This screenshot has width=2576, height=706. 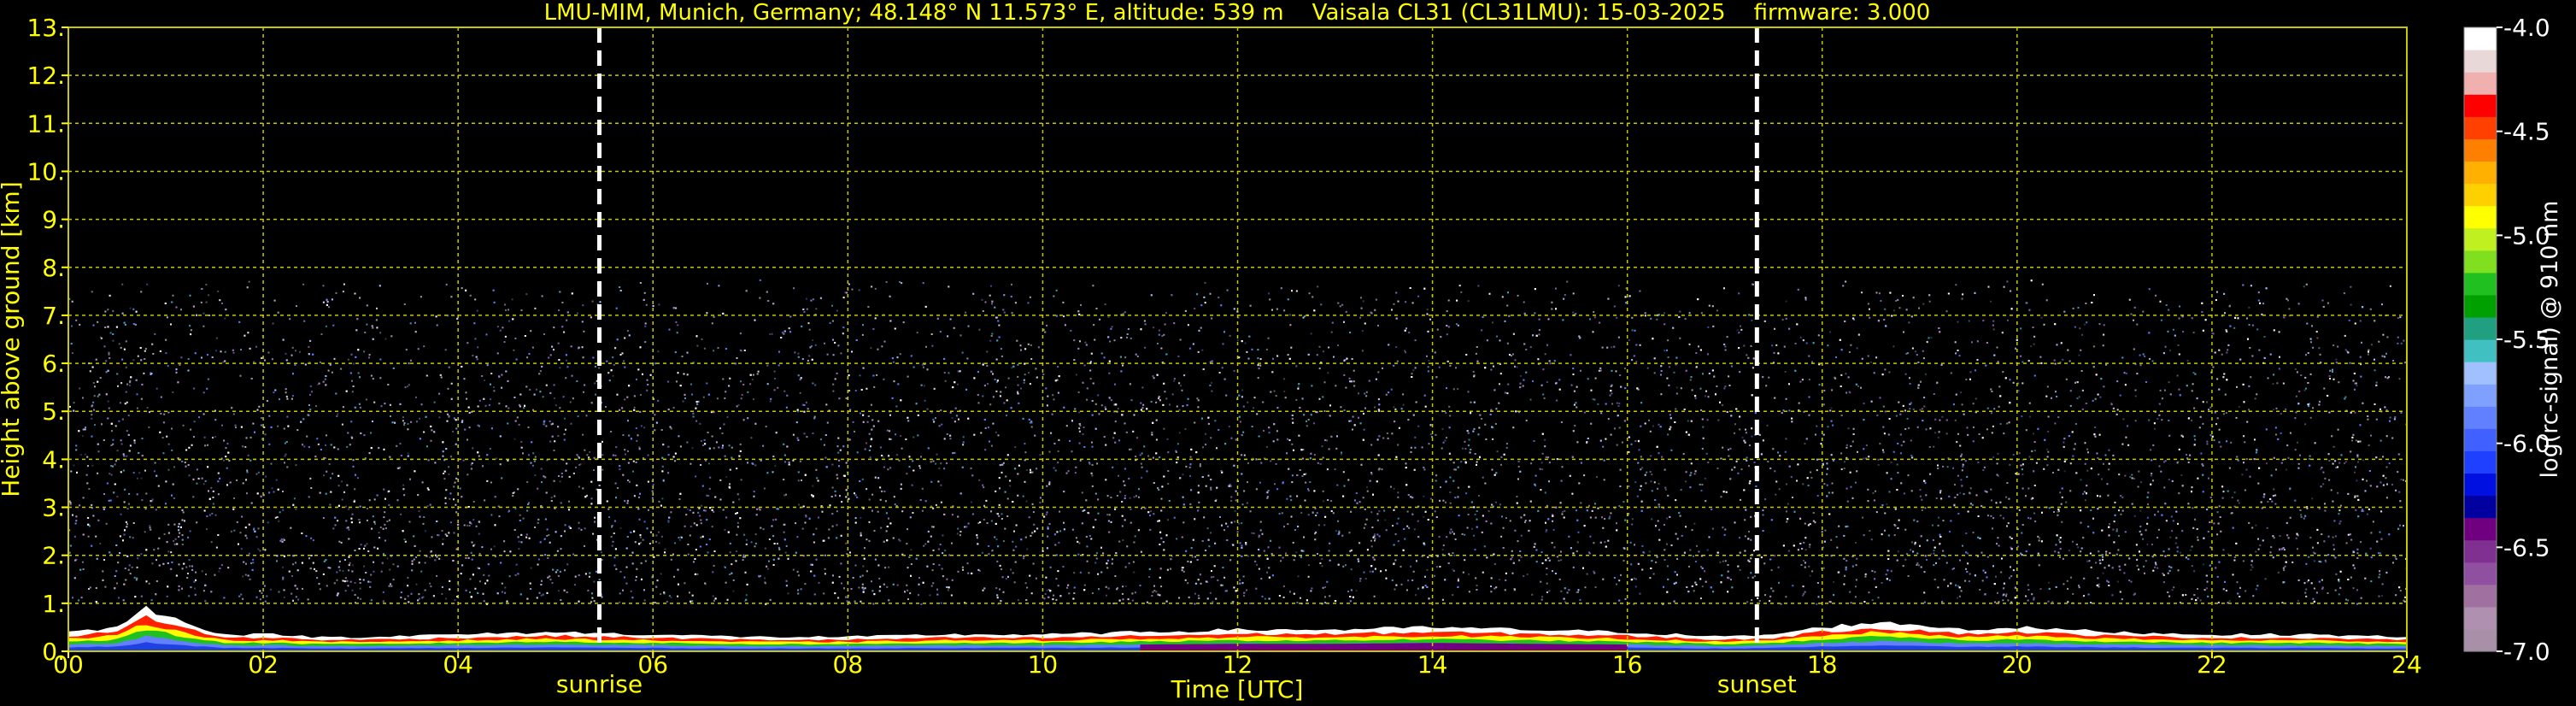 What do you see at coordinates (53, 508) in the screenshot?
I see `y-tick-label: 3.` at bounding box center [53, 508].